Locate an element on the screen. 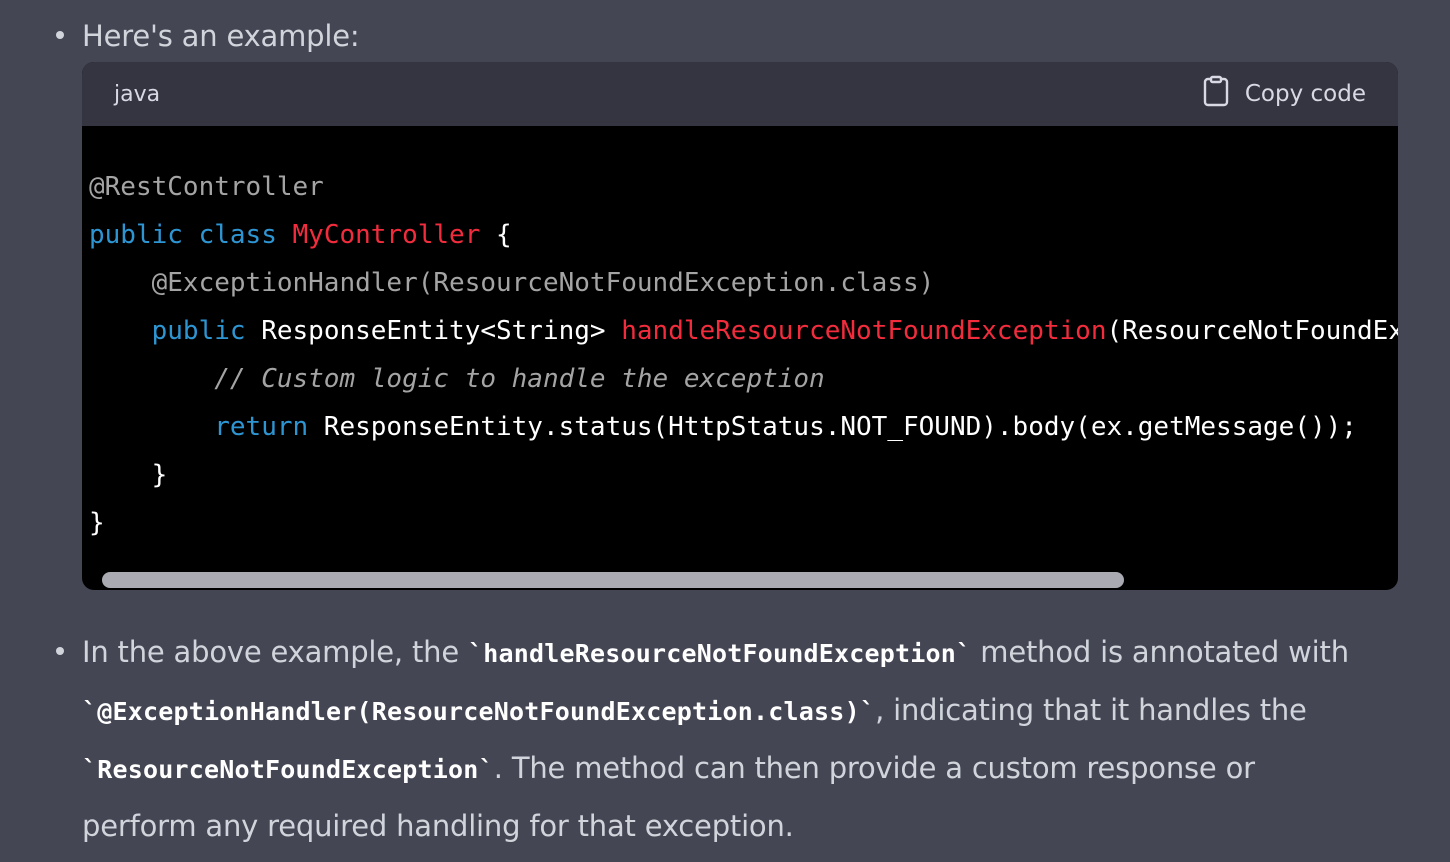  code-text: ResponseEntity<String> is located at coordinates (433, 331).